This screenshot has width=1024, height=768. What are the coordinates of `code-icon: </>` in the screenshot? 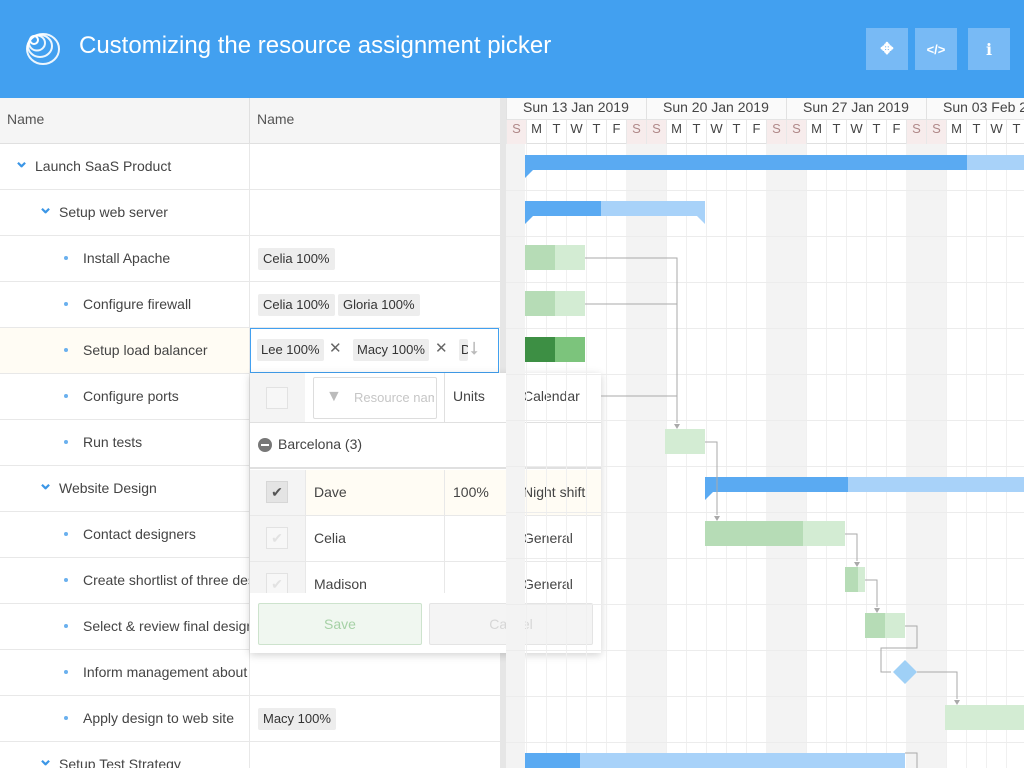 It's located at (936, 49).